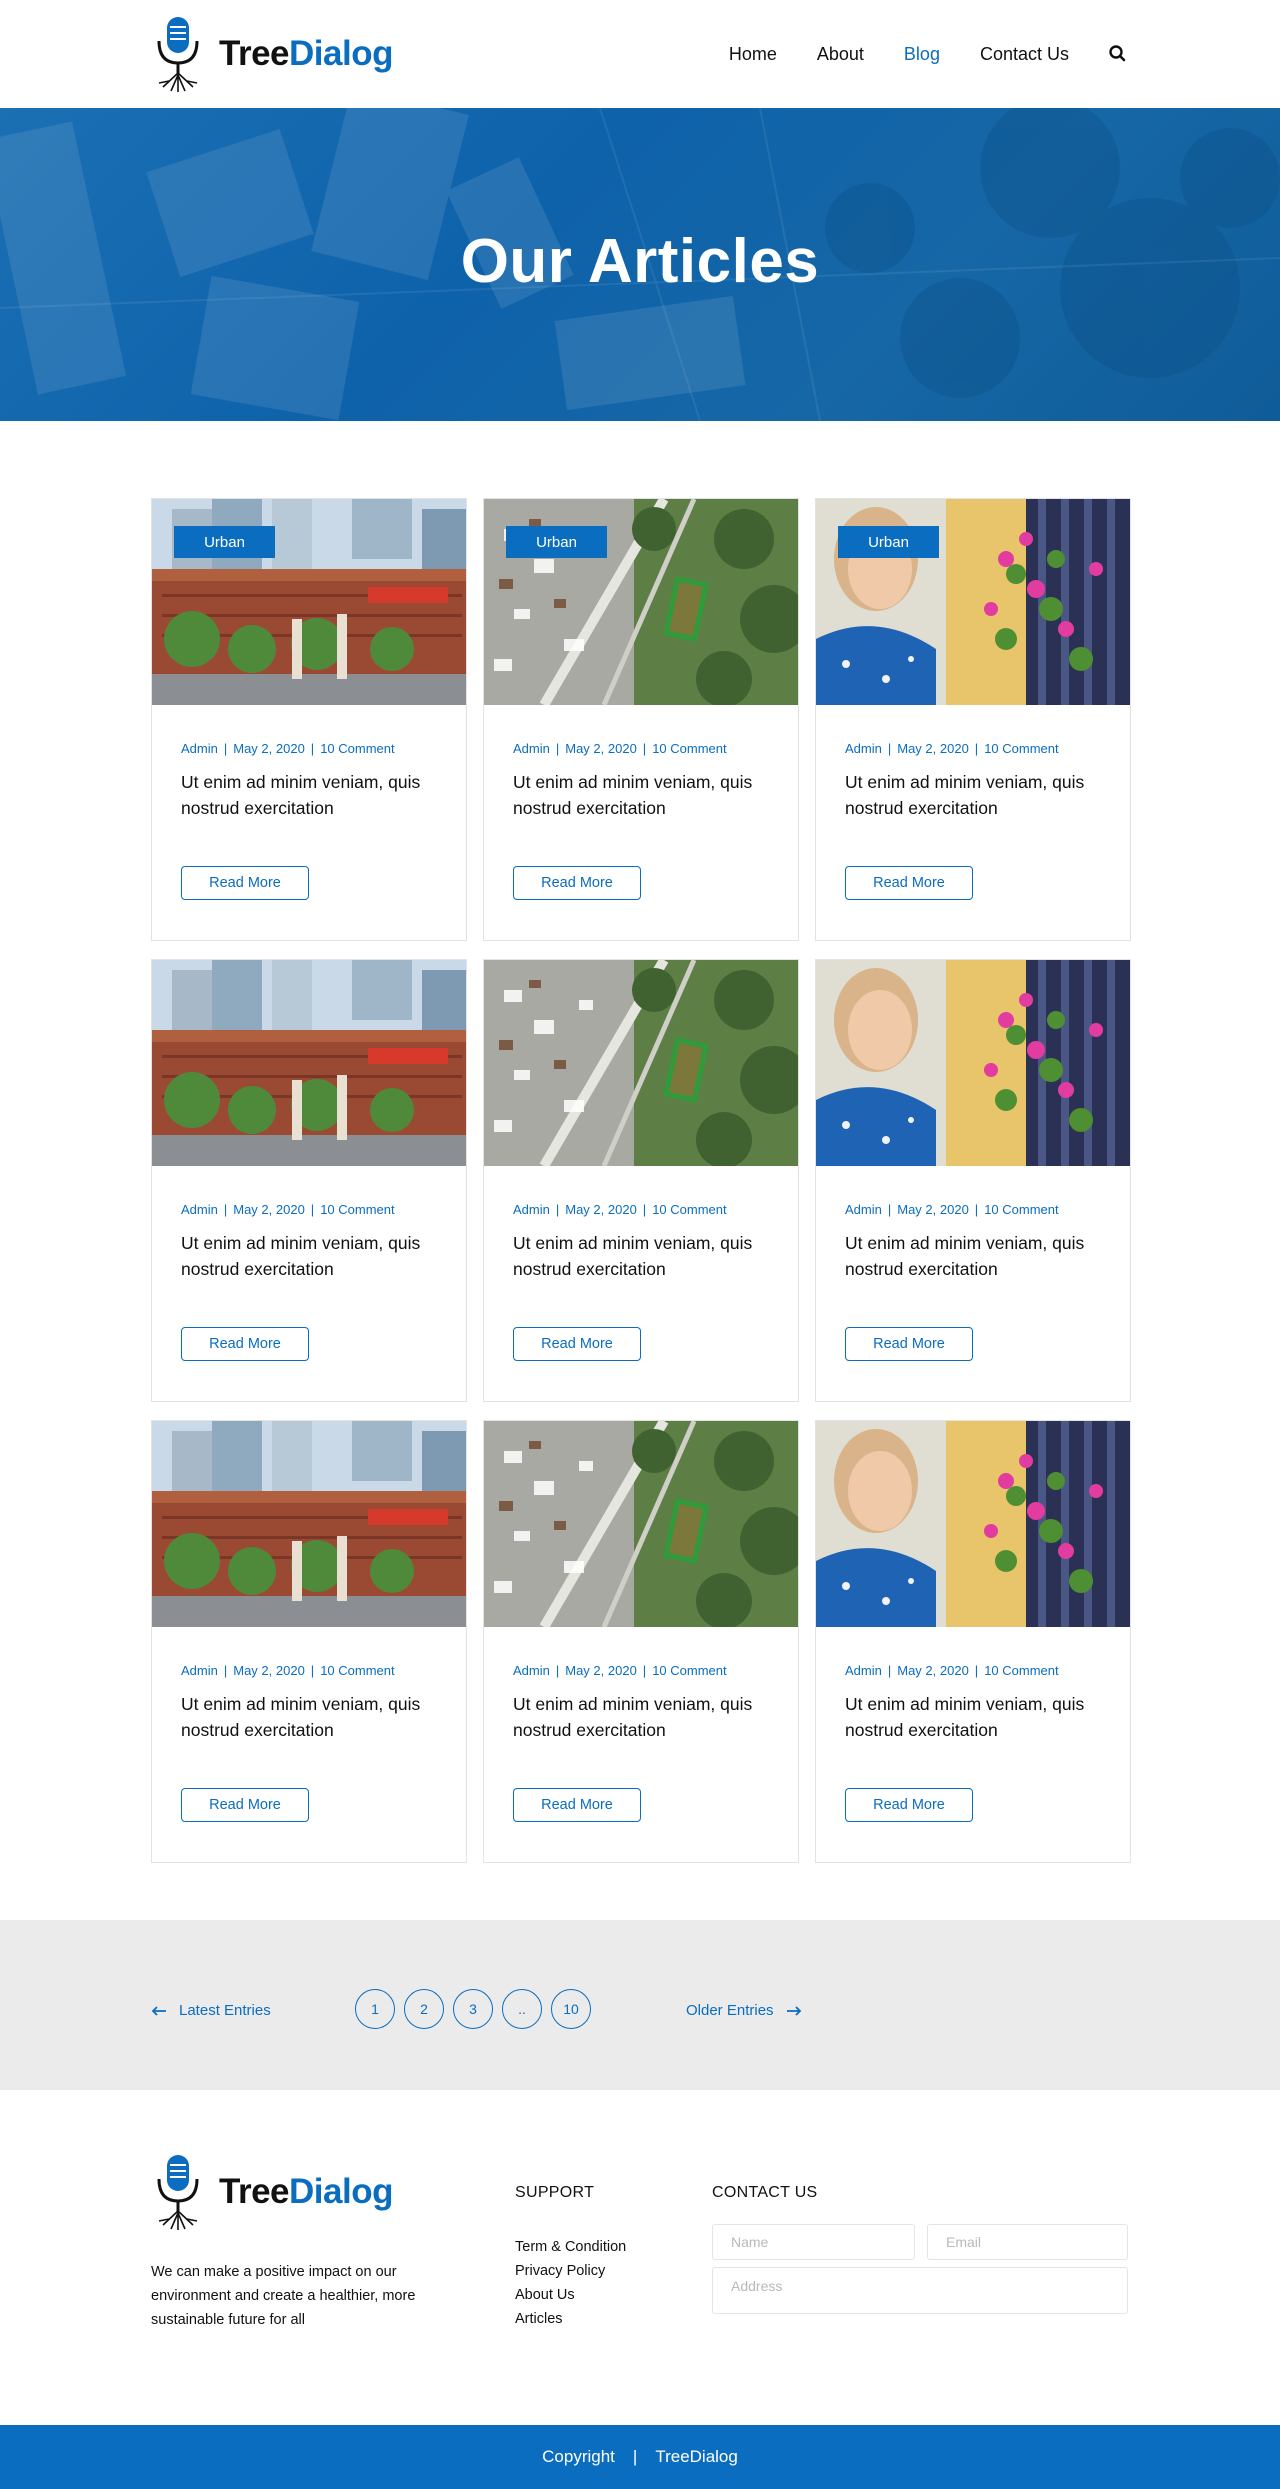 Image resolution: width=1280 pixels, height=2489 pixels. Describe the element at coordinates (1027, 2242) in the screenshot. I see `email-field: Email` at that location.